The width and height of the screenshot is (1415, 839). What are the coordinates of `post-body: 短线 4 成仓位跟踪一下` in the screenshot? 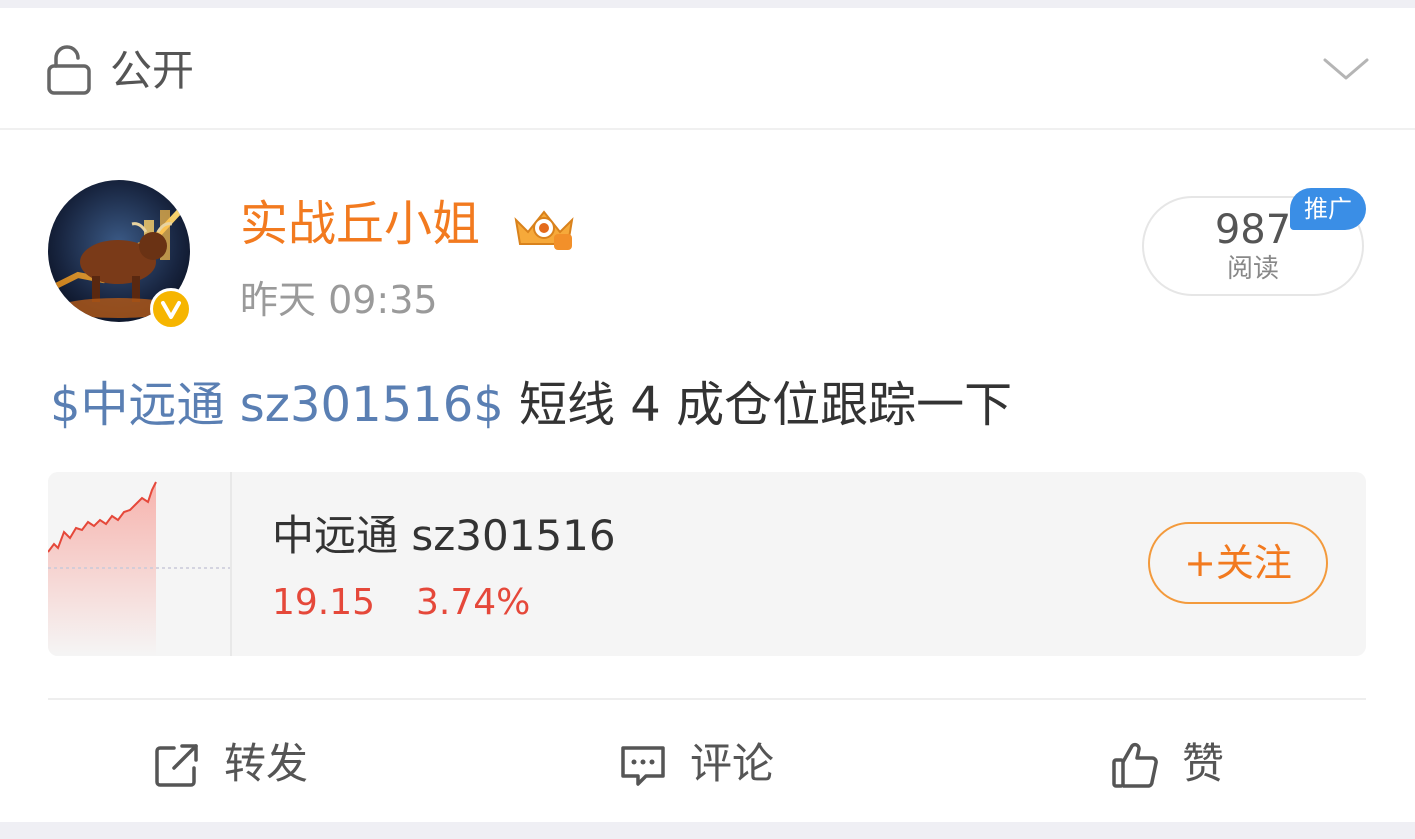 It's located at (758, 405).